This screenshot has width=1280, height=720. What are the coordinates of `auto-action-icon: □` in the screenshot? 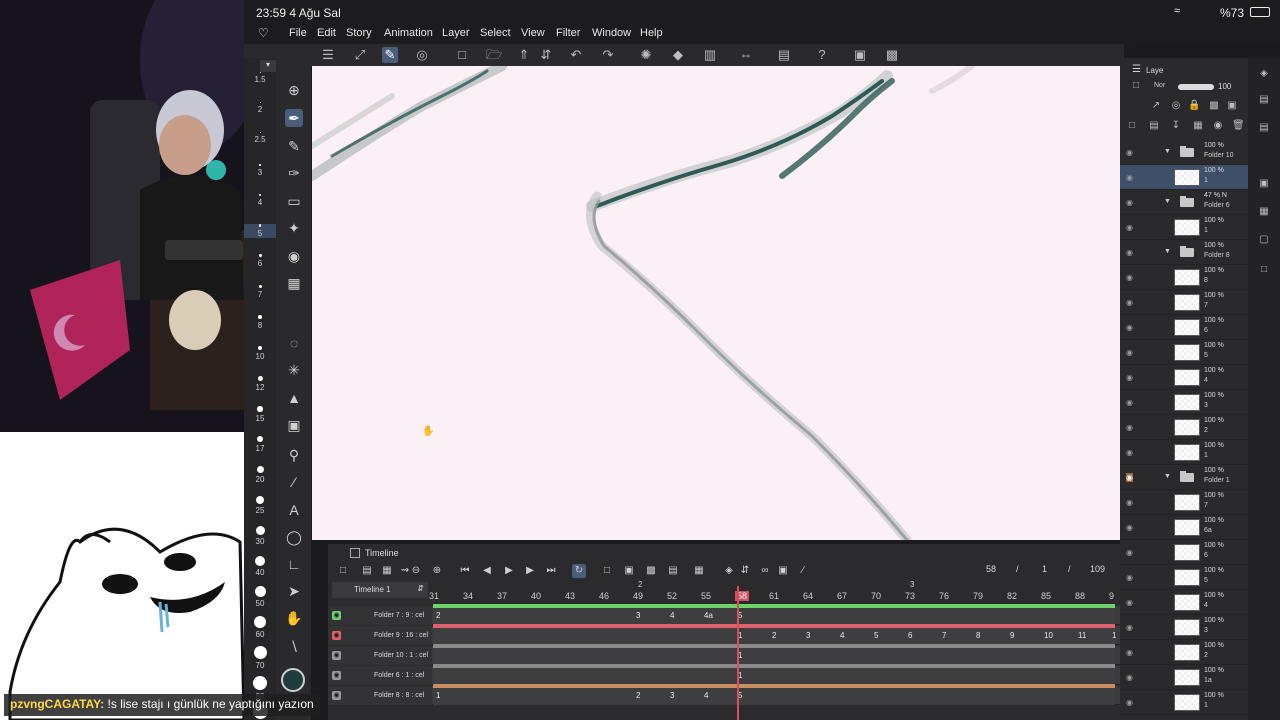 It's located at (1264, 270).